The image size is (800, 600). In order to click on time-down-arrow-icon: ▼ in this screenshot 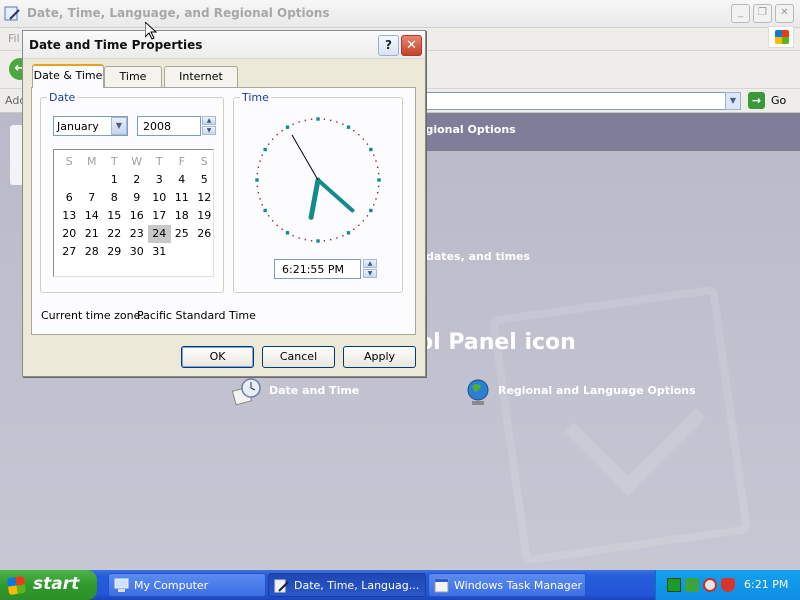, I will do `click(370, 273)`.